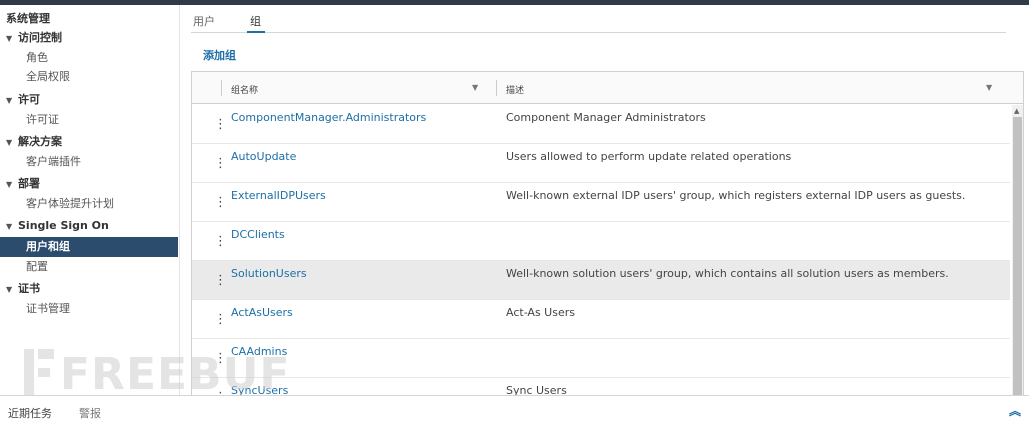 Image resolution: width=1029 pixels, height=423 pixels. Describe the element at coordinates (89, 226) in the screenshot. I see `sidebar-group-single-sign-on: ▼ Single Sign On` at that location.